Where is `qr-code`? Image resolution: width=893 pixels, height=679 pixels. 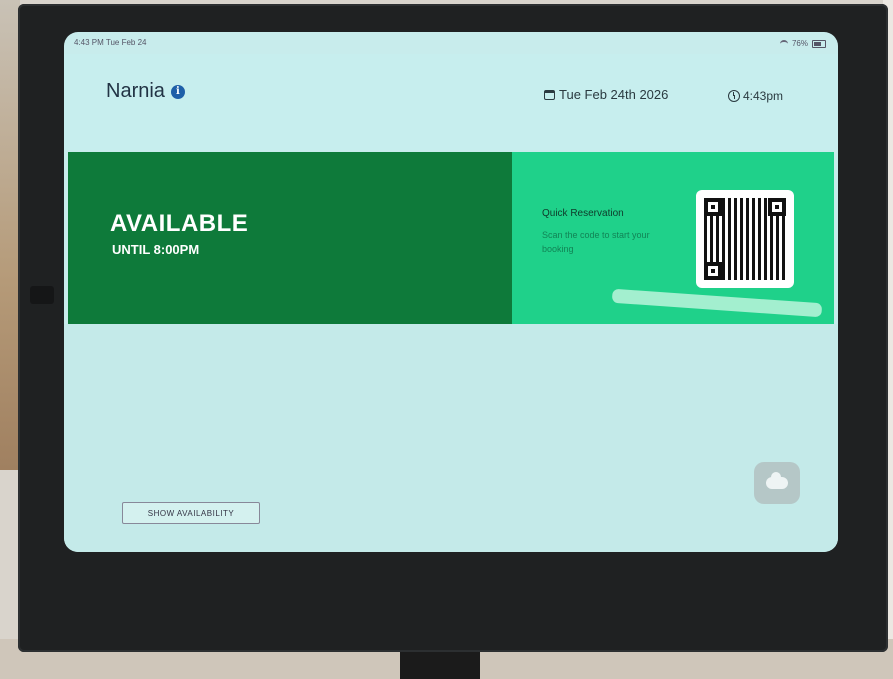
qr-code is located at coordinates (745, 239).